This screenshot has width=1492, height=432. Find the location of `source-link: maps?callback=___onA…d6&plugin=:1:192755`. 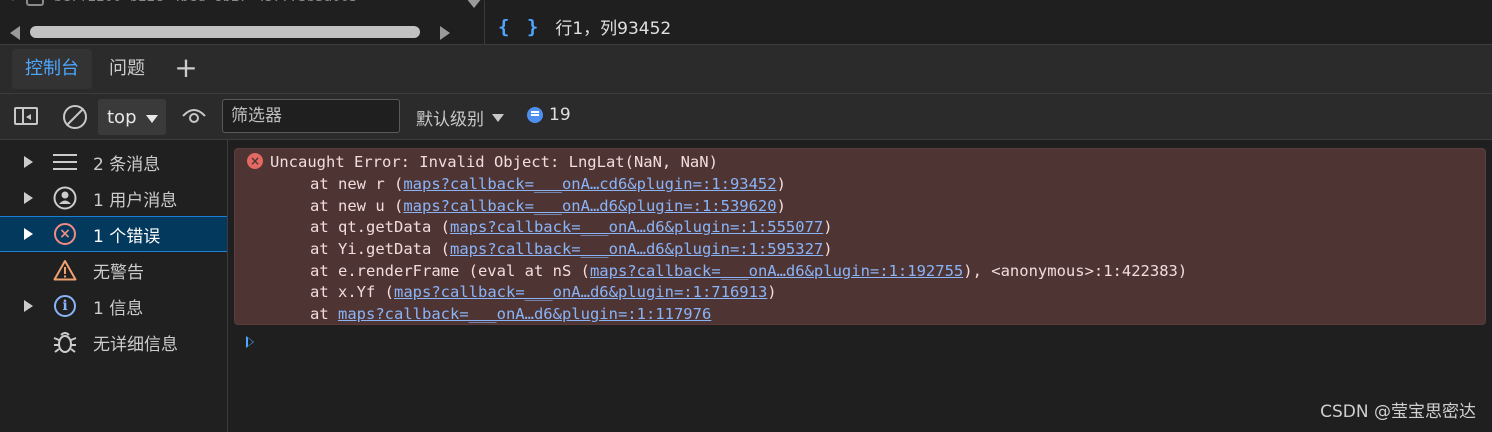

source-link: maps?callback=___onA…d6&plugin=:1:192755 is located at coordinates (776, 271).